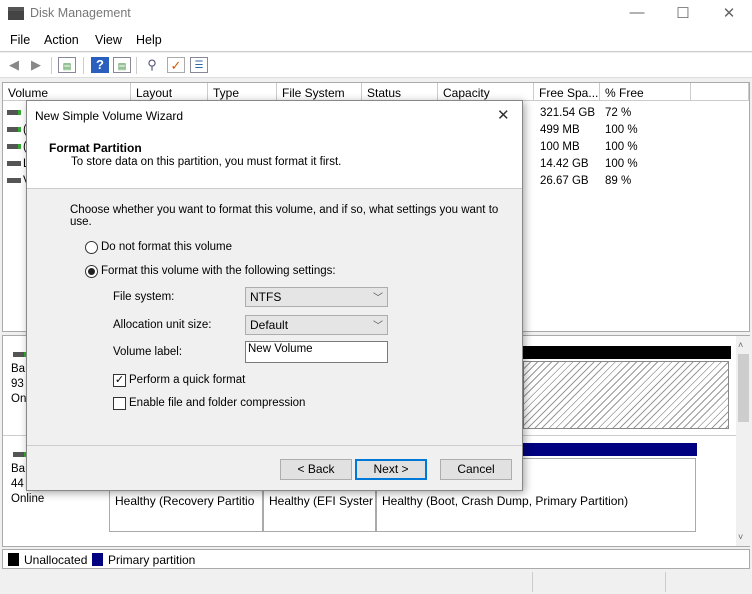 Image resolution: width=752 pixels, height=594 pixels. Describe the element at coordinates (503, 115) in the screenshot. I see `dialog-close-button: ✕` at that location.